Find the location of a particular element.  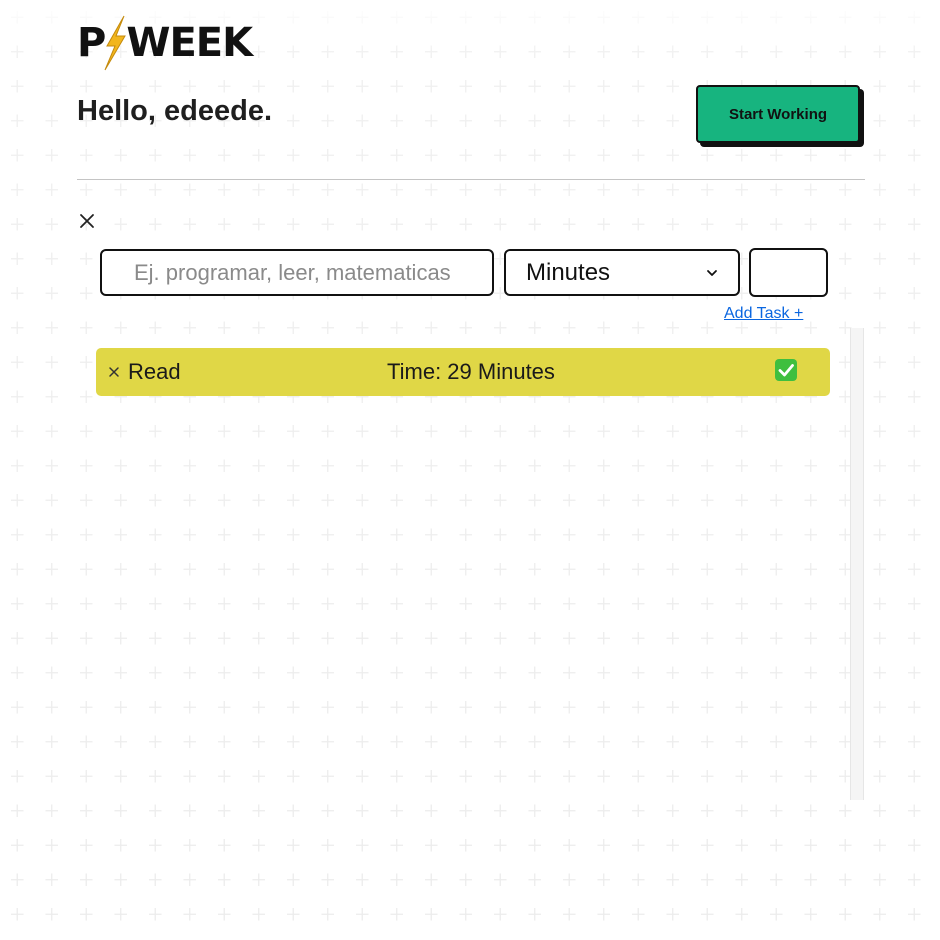

task-list-scrollbar is located at coordinates (857, 564).